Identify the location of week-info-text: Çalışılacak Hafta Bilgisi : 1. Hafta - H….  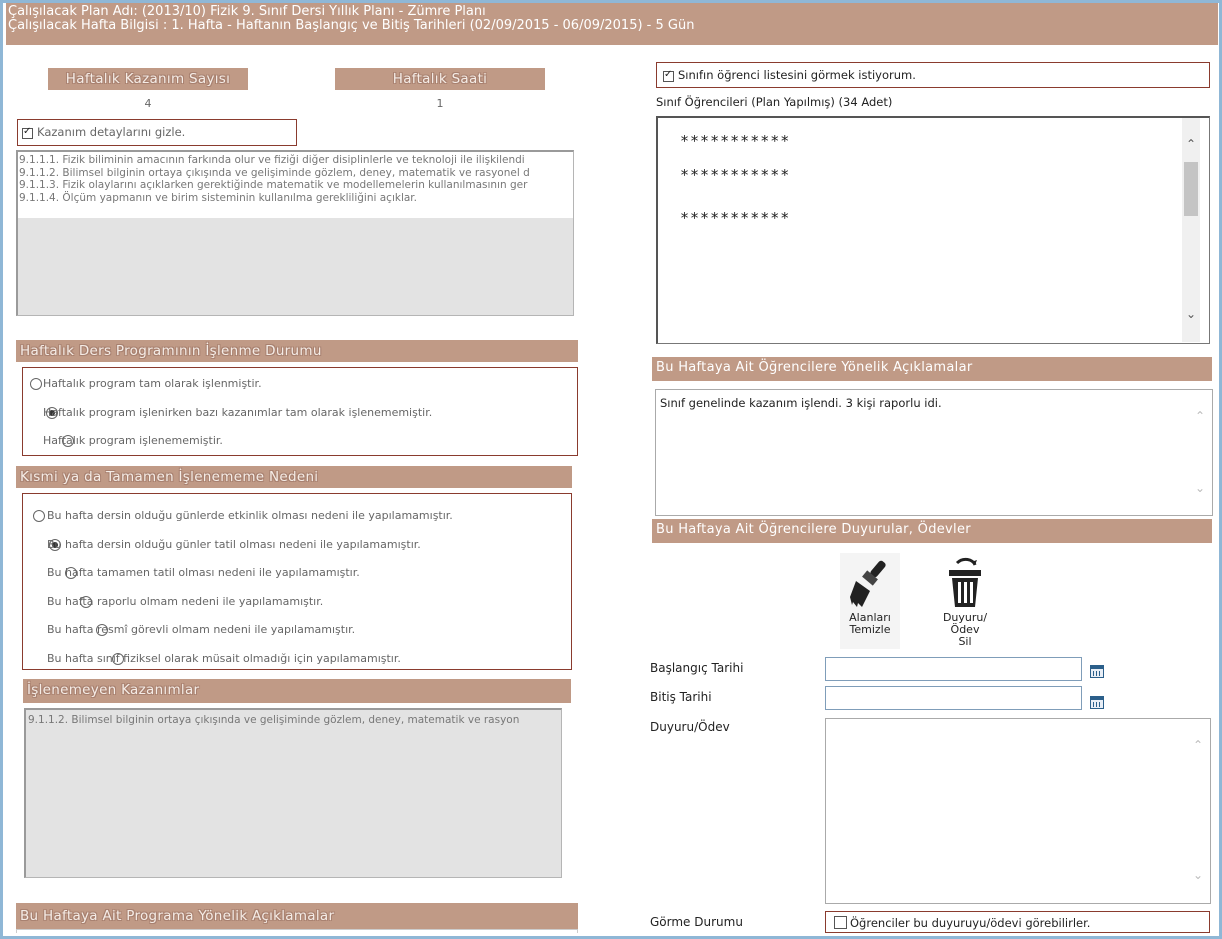
(351, 25).